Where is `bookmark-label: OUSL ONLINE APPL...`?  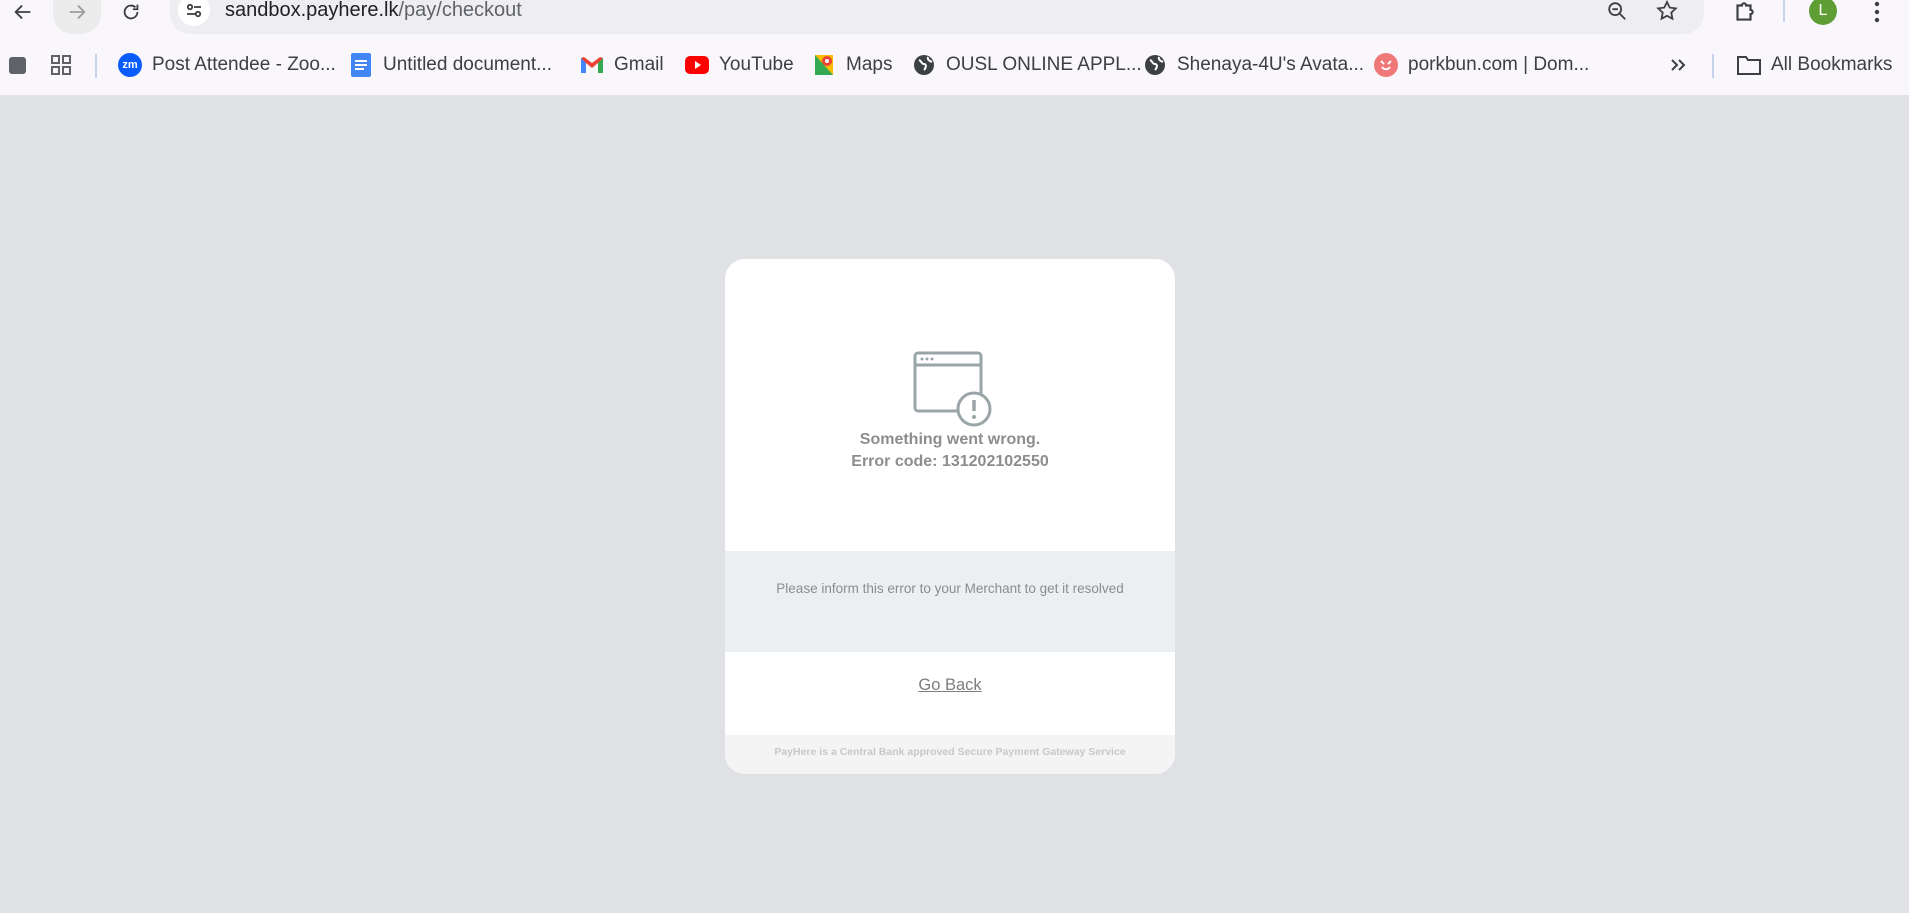 bookmark-label: OUSL ONLINE APPL... is located at coordinates (1044, 64).